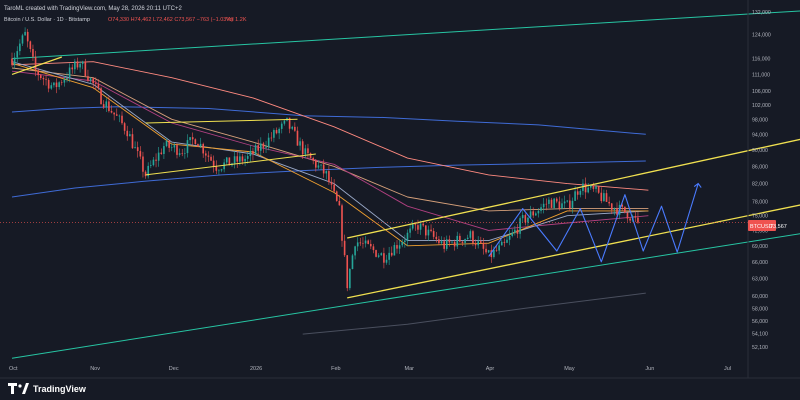 The image size is (800, 400). Describe the element at coordinates (761, 60) in the screenshot. I see `price-tick-label: 116,000` at that location.